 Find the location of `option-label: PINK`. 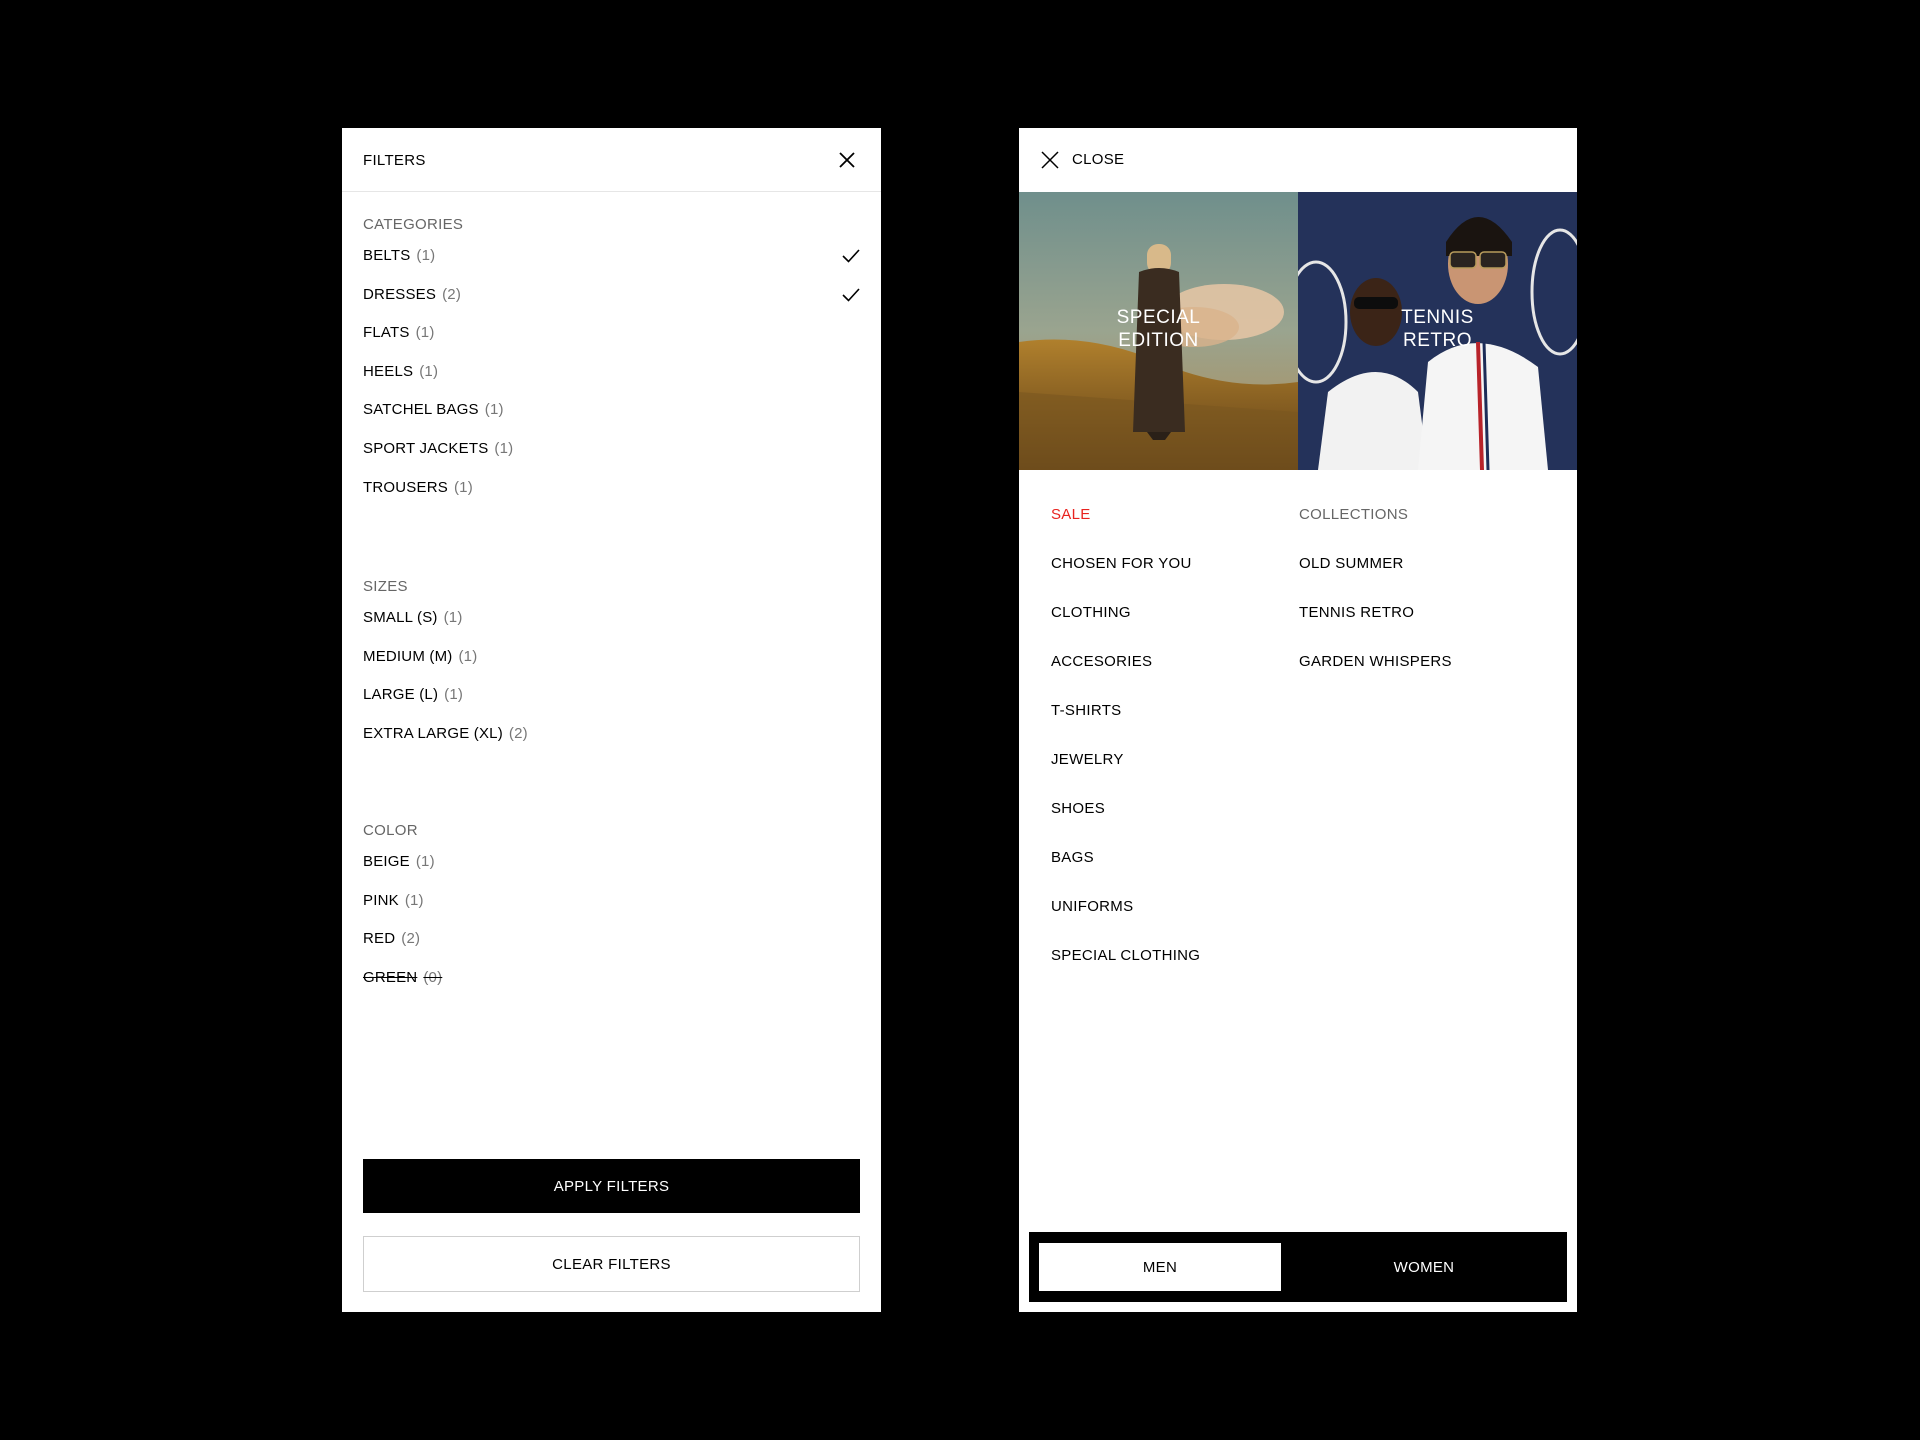

option-label: PINK is located at coordinates (381, 900).